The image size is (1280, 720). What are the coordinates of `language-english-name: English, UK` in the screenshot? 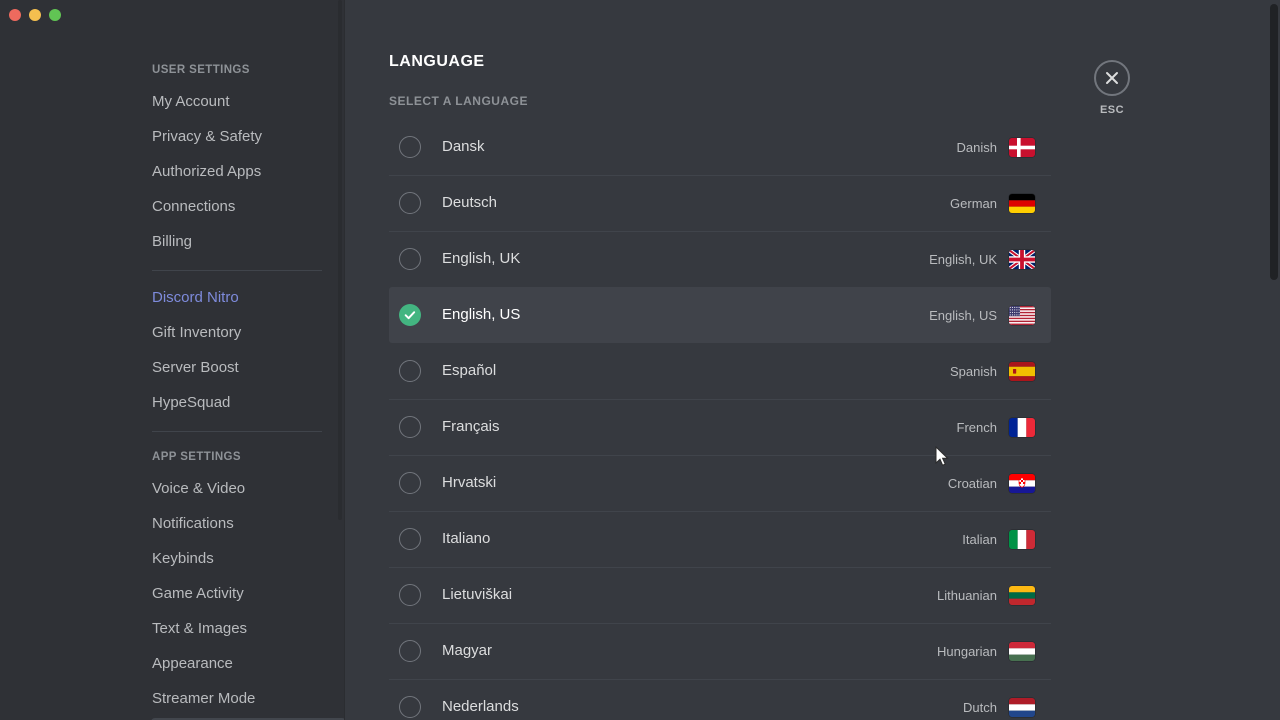 It's located at (963, 259).